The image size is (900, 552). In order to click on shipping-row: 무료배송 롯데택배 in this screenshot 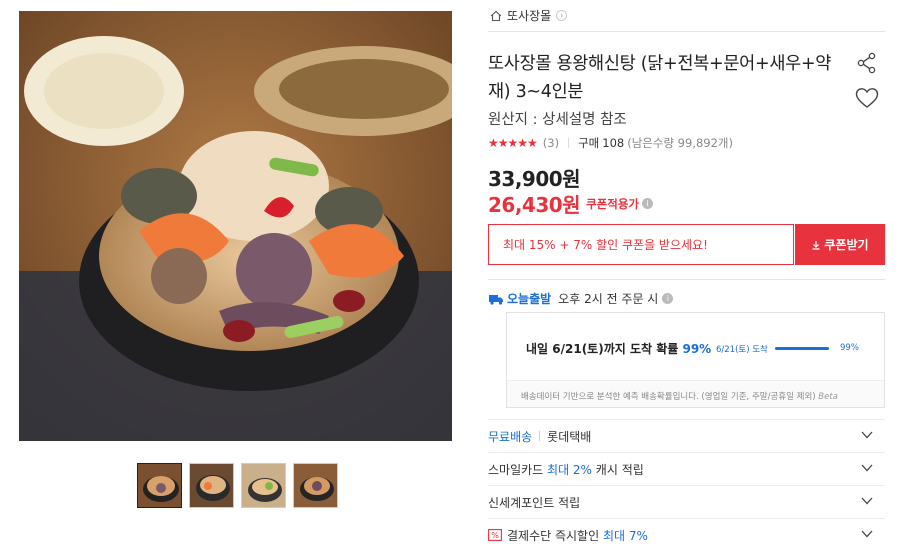, I will do `click(686, 435)`.